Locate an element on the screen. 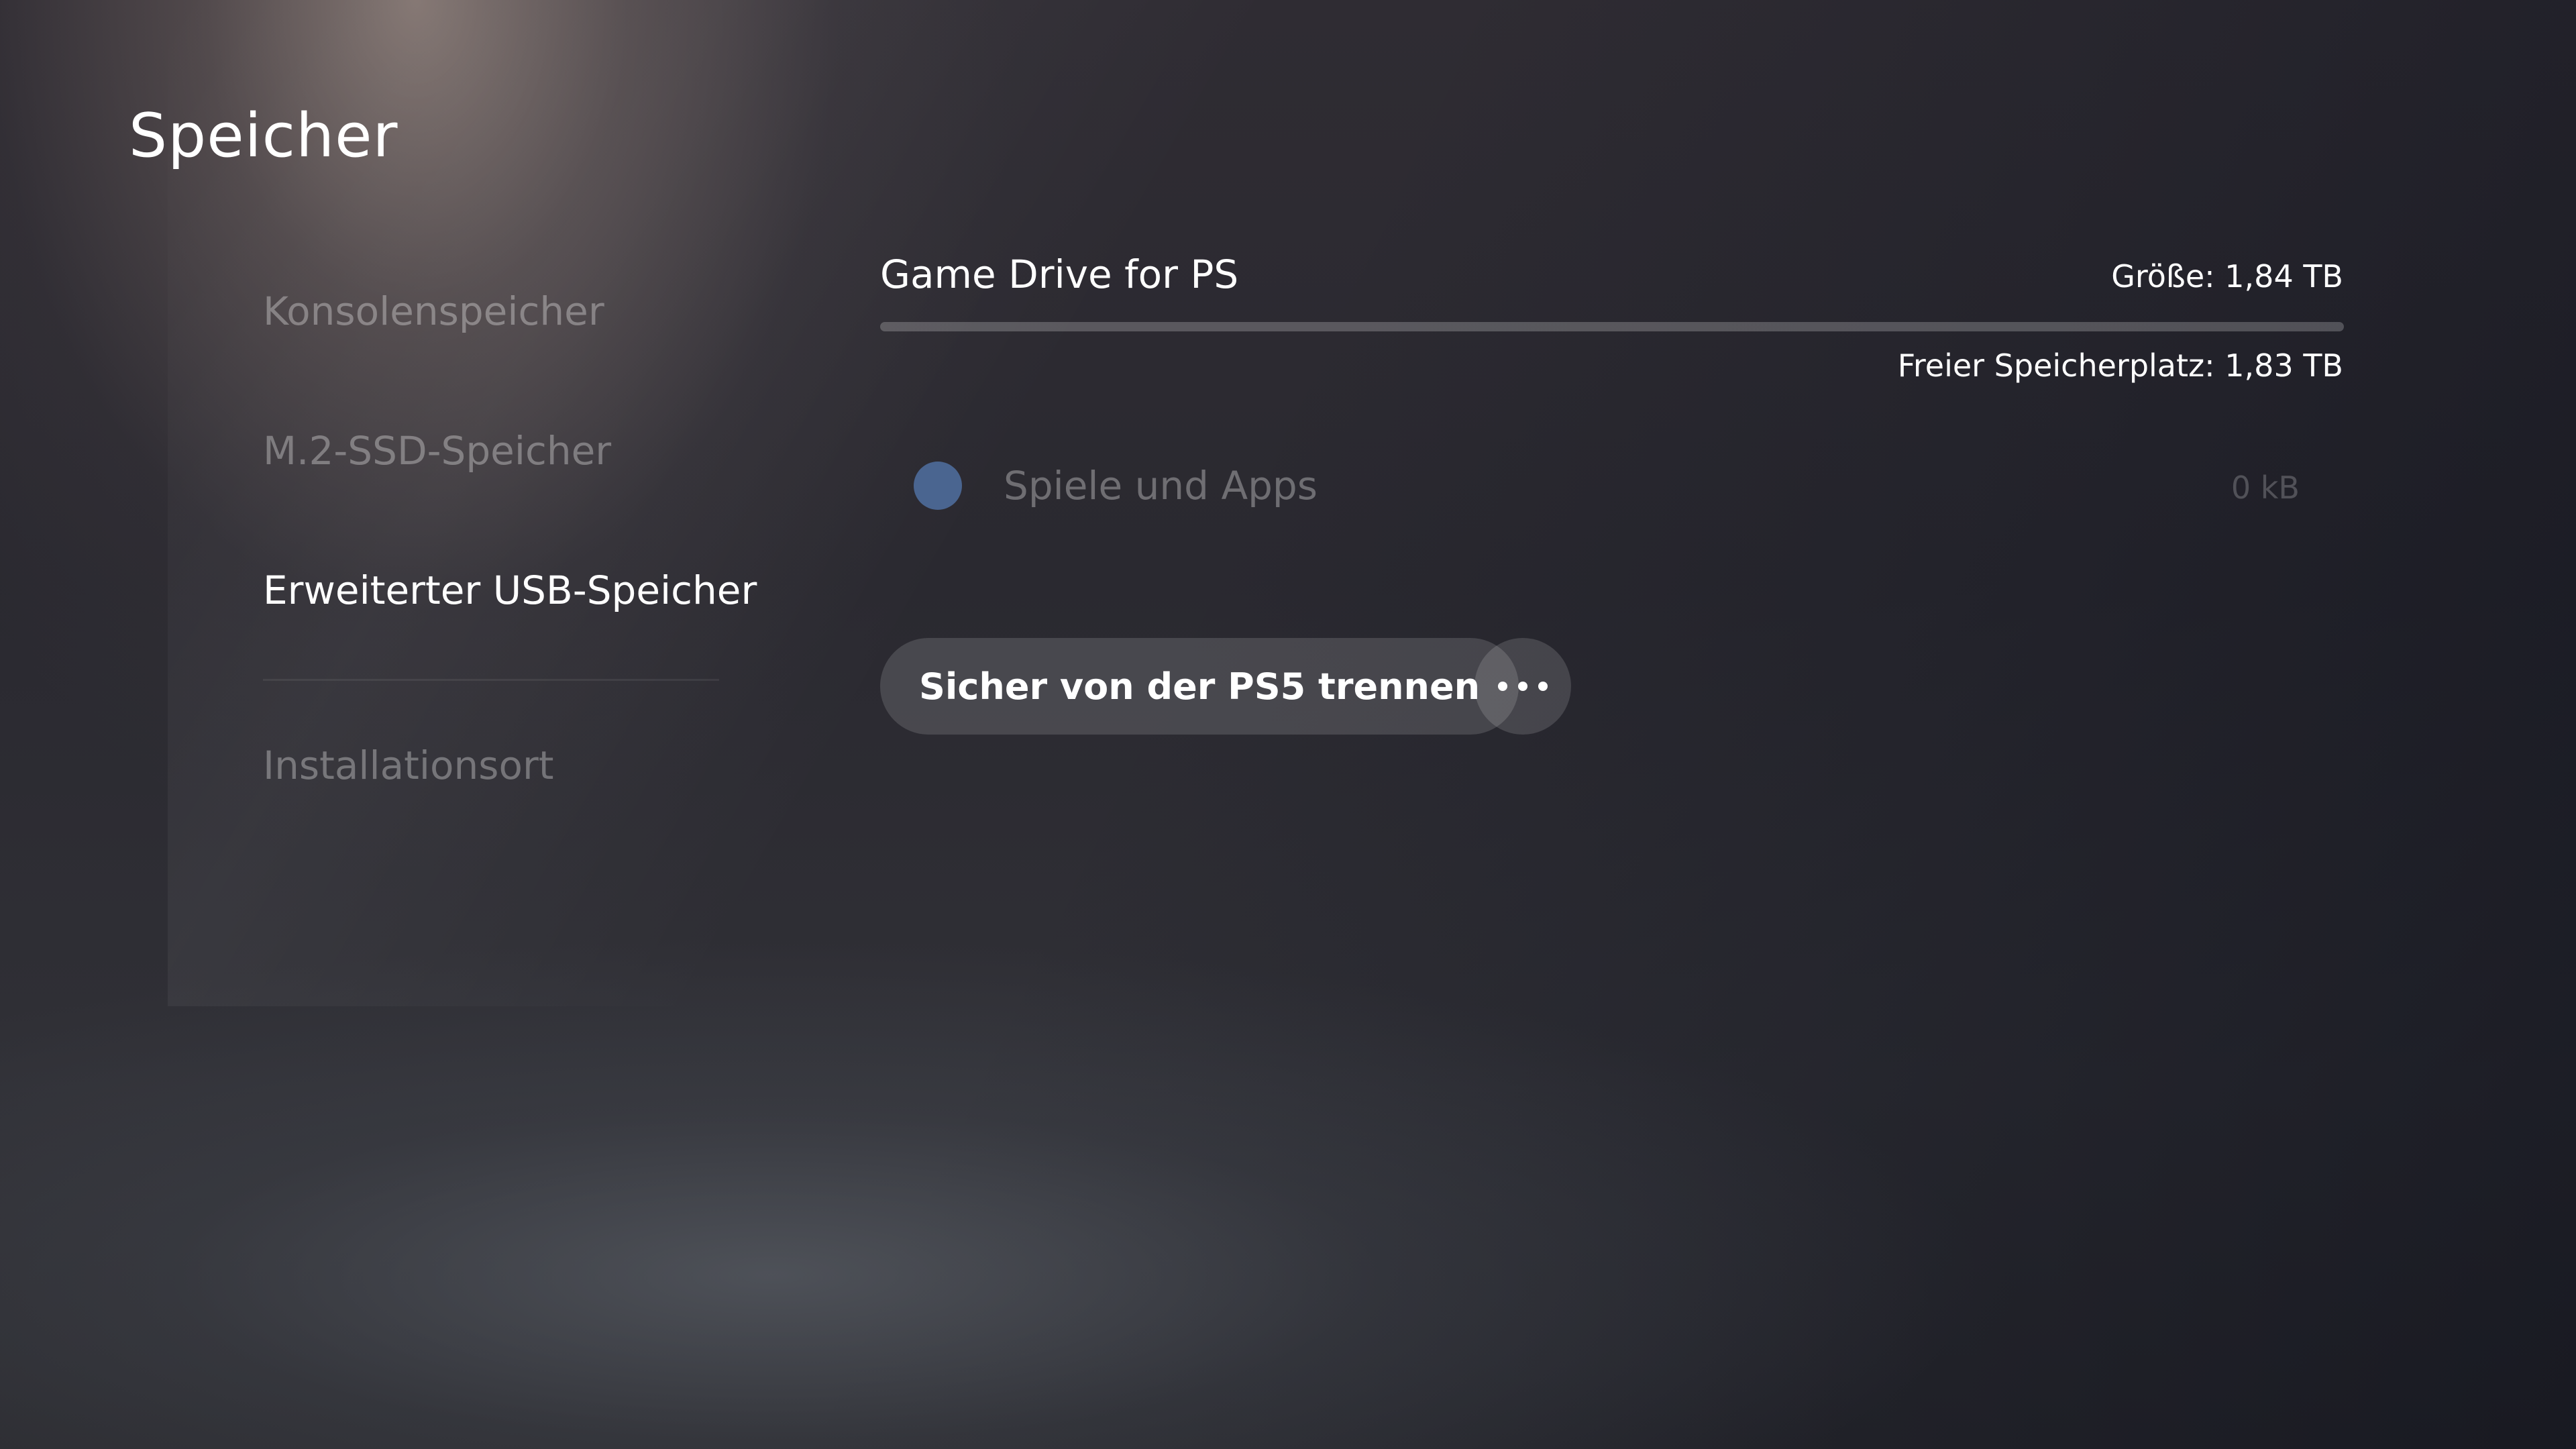  category-label: Spiele und Apps is located at coordinates (1161, 485).